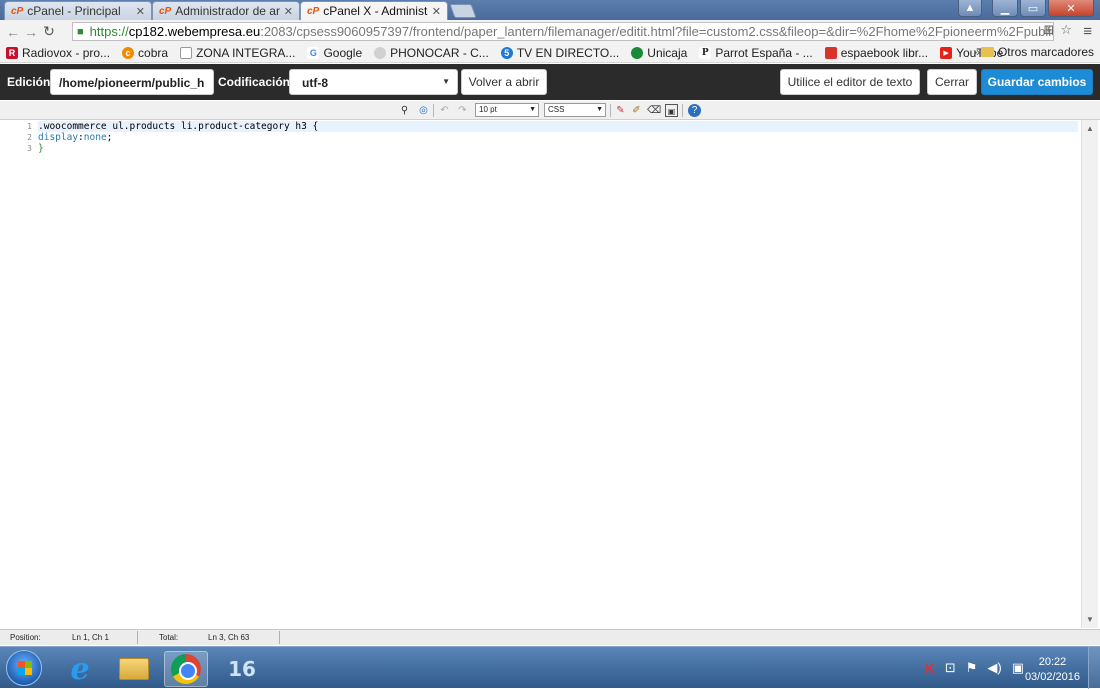 This screenshot has height=689, width=1100. What do you see at coordinates (950, 668) in the screenshot?
I see `network-icon: ⊡` at bounding box center [950, 668].